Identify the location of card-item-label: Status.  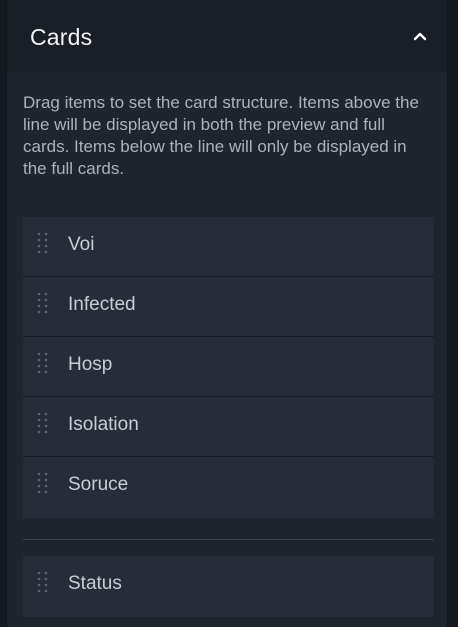
(95, 583).